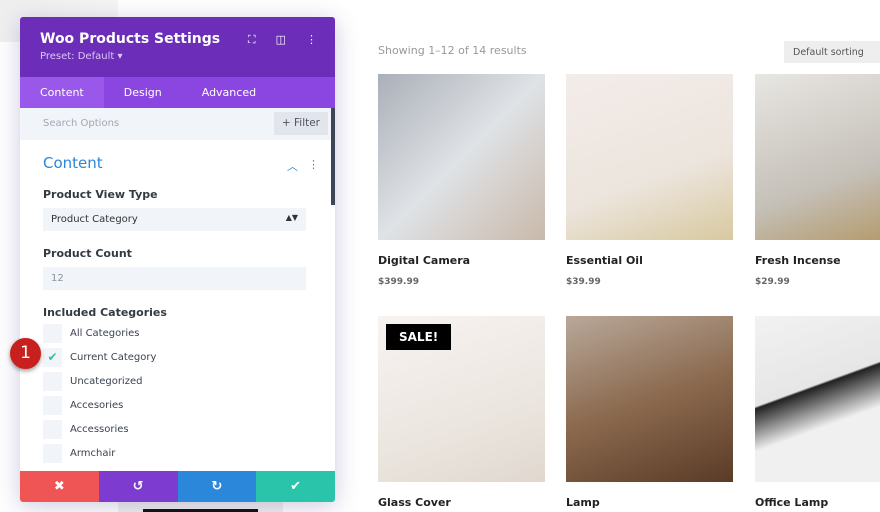 This screenshot has height=512, width=880. I want to click on product-card: Lamp, so click(649, 412).